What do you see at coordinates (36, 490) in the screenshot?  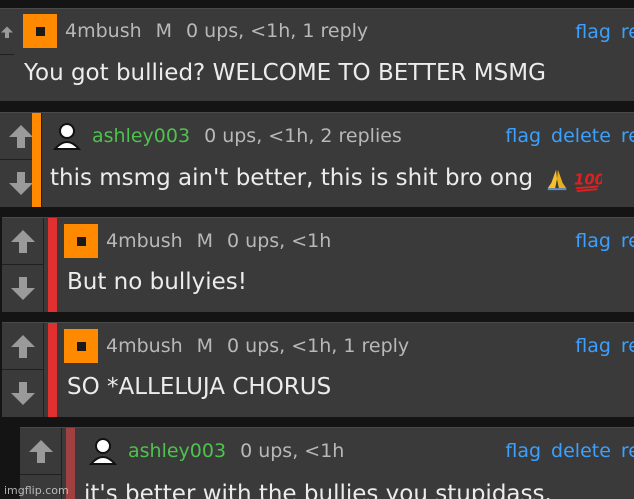 I see `imgflip-watermark: imgflip.com` at bounding box center [36, 490].